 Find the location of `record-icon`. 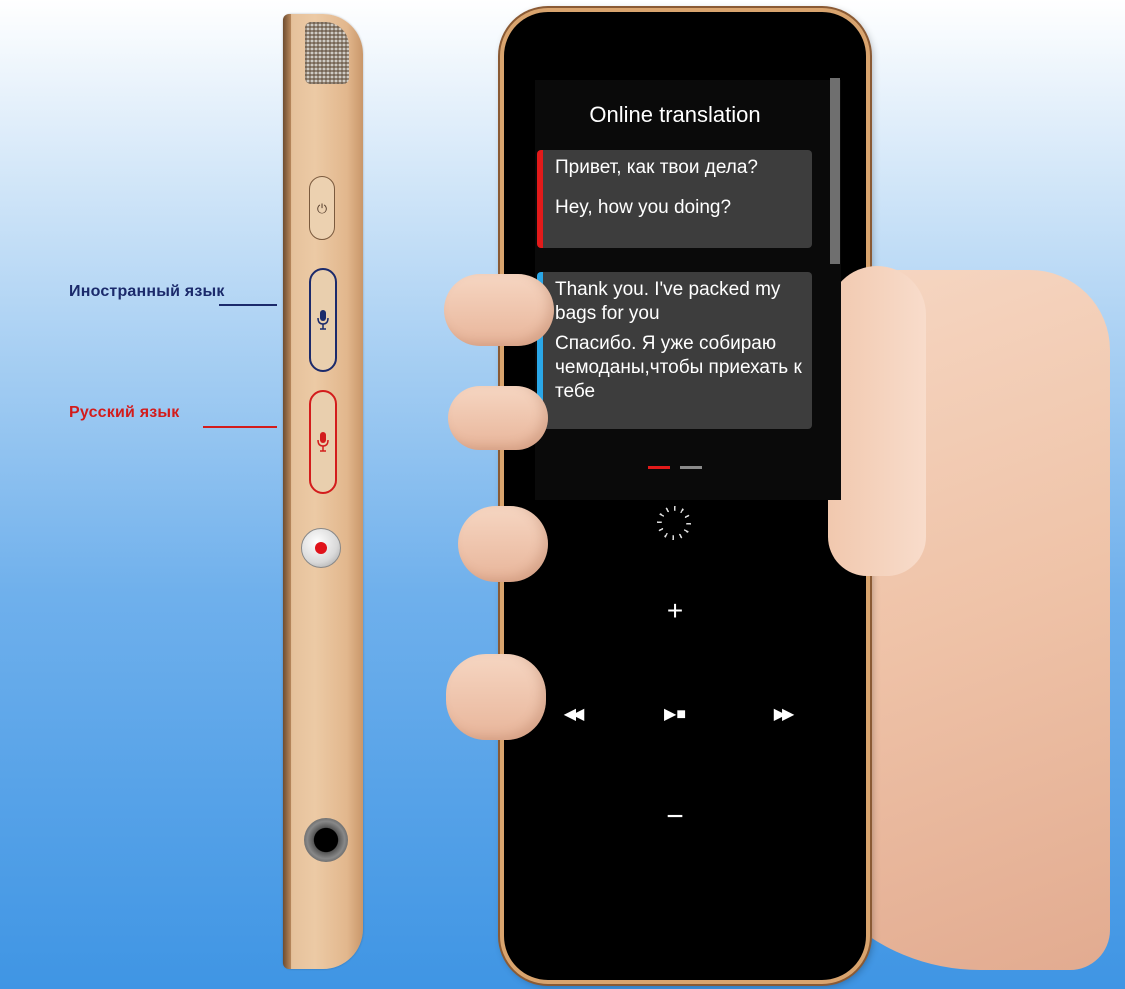

record-icon is located at coordinates (321, 548).